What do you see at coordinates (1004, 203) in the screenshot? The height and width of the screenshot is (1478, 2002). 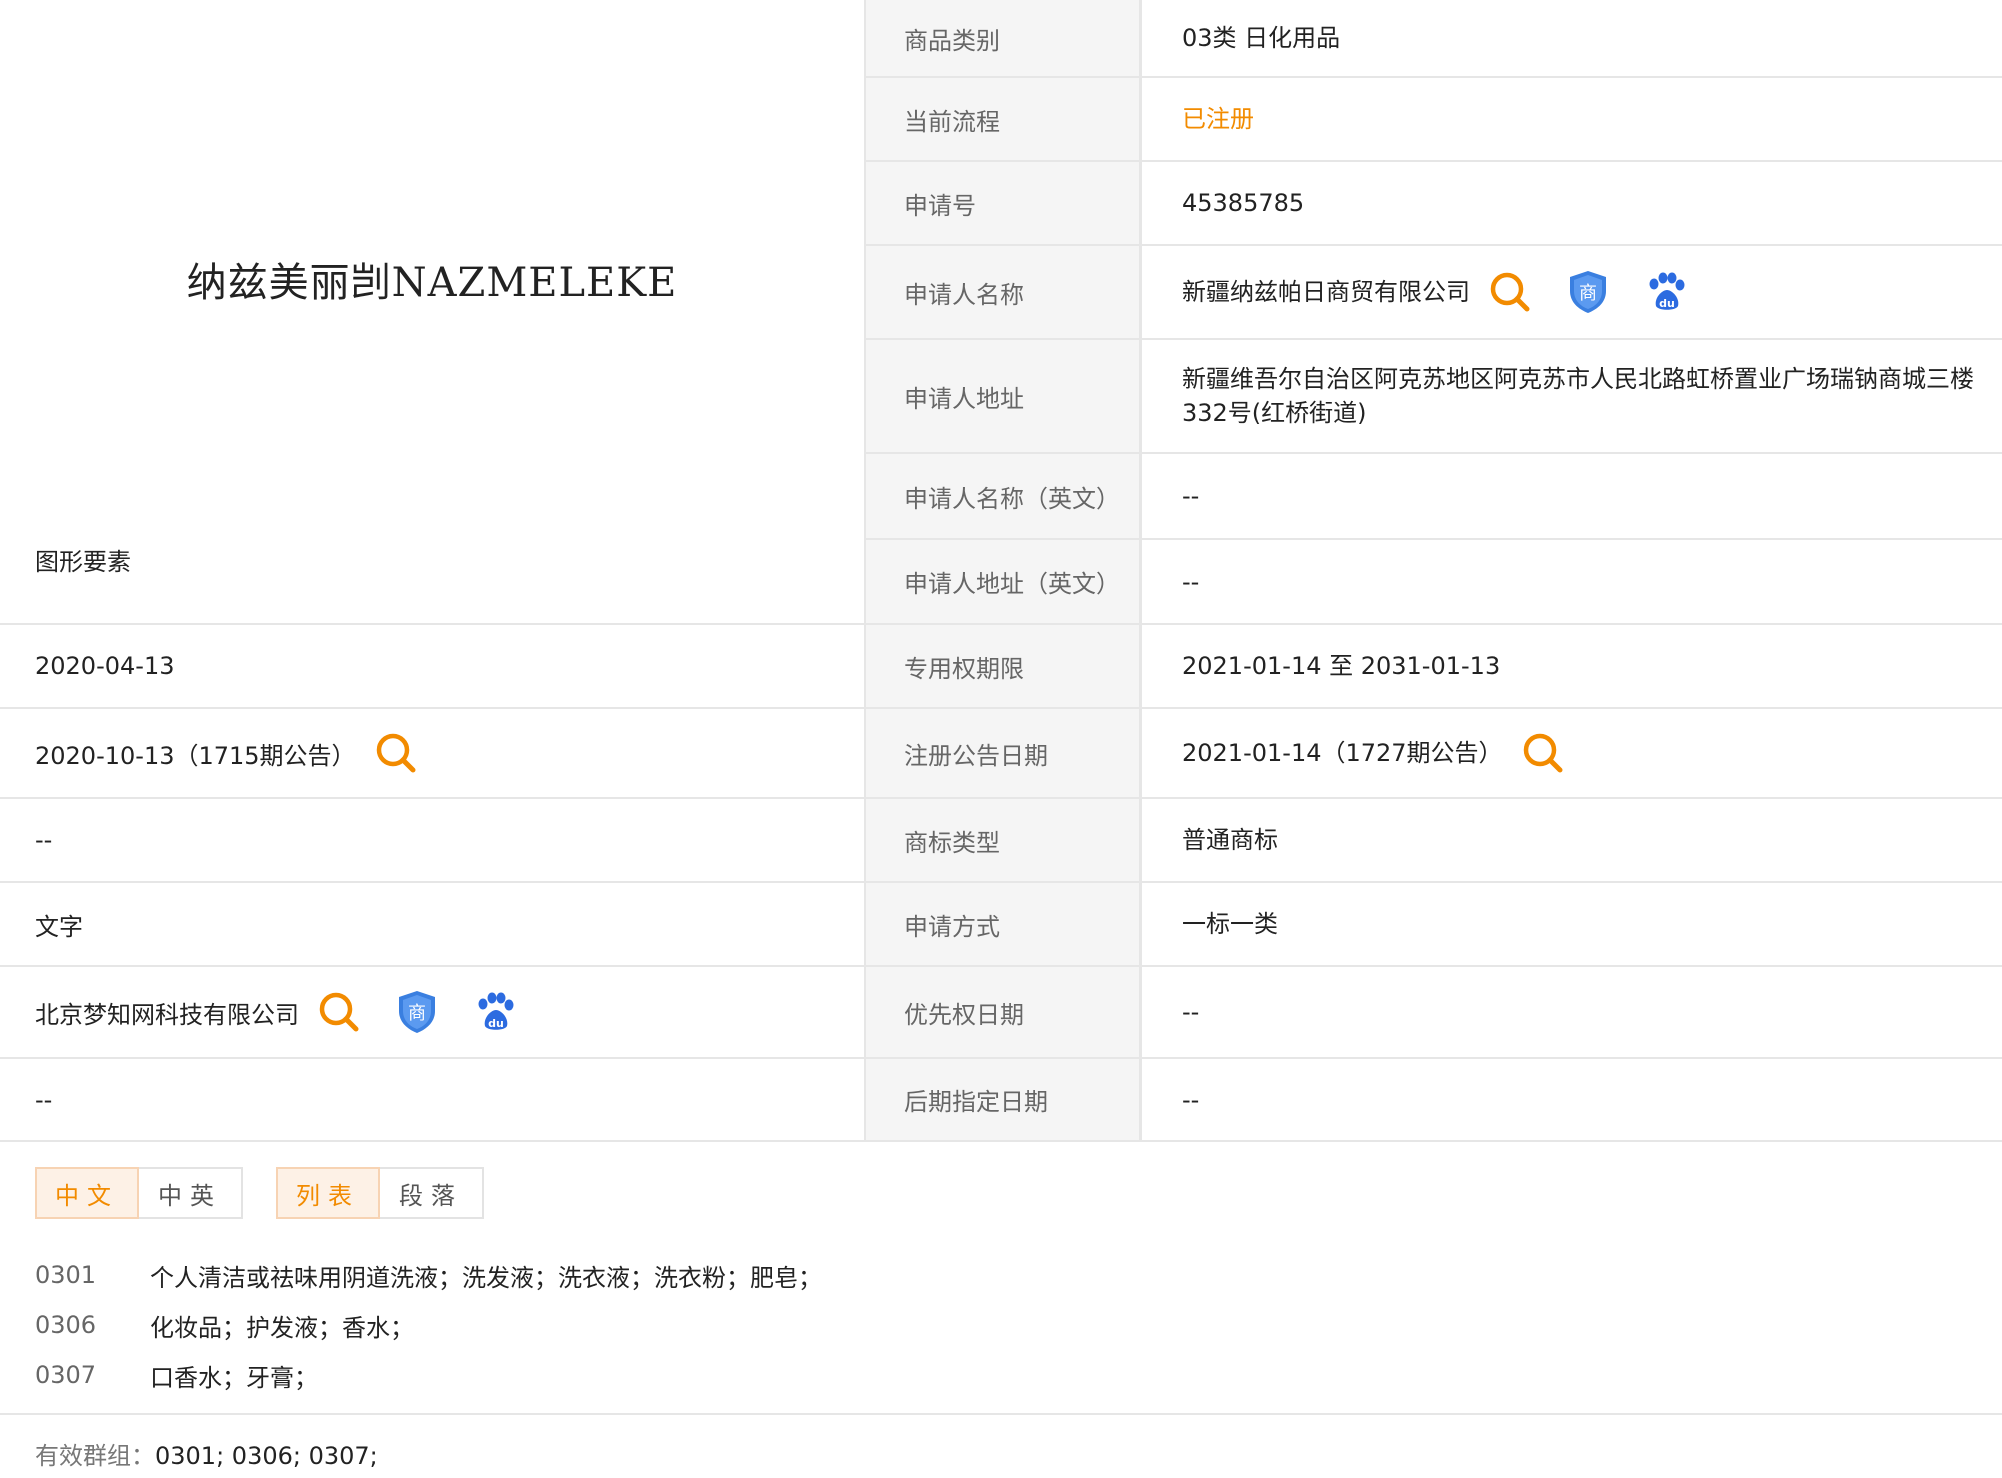 I see `application-number-label: 申请号` at bounding box center [1004, 203].